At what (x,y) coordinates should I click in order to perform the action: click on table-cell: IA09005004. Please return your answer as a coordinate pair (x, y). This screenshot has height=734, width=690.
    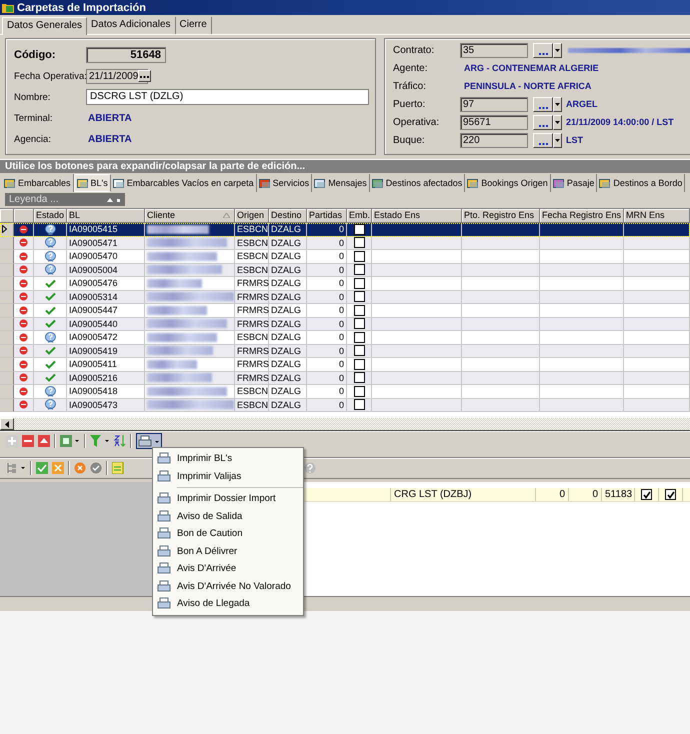
    Looking at the image, I should click on (106, 270).